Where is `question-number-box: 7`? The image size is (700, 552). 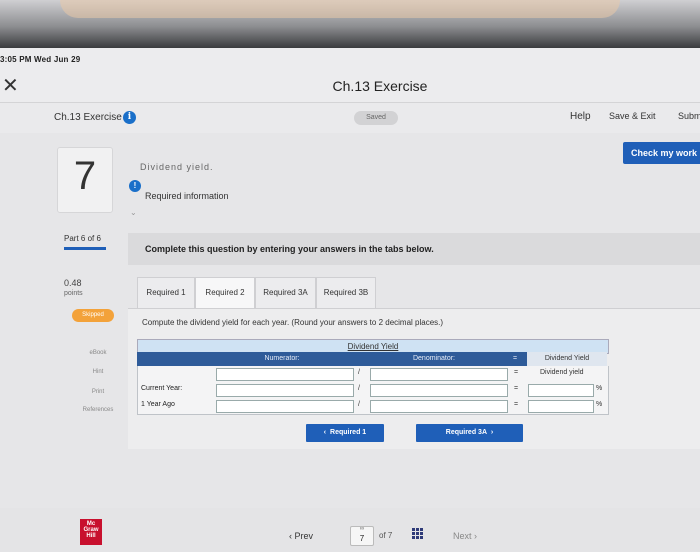
question-number-box: 7 is located at coordinates (85, 180).